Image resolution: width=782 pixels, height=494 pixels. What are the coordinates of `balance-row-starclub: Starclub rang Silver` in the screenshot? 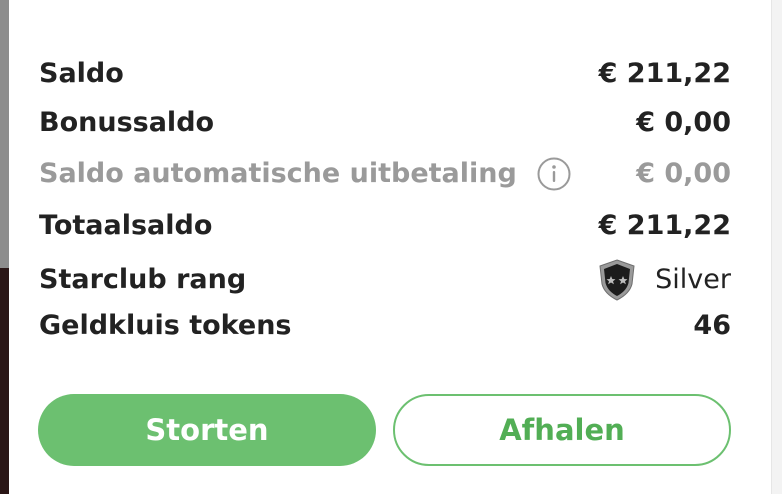 It's located at (385, 280).